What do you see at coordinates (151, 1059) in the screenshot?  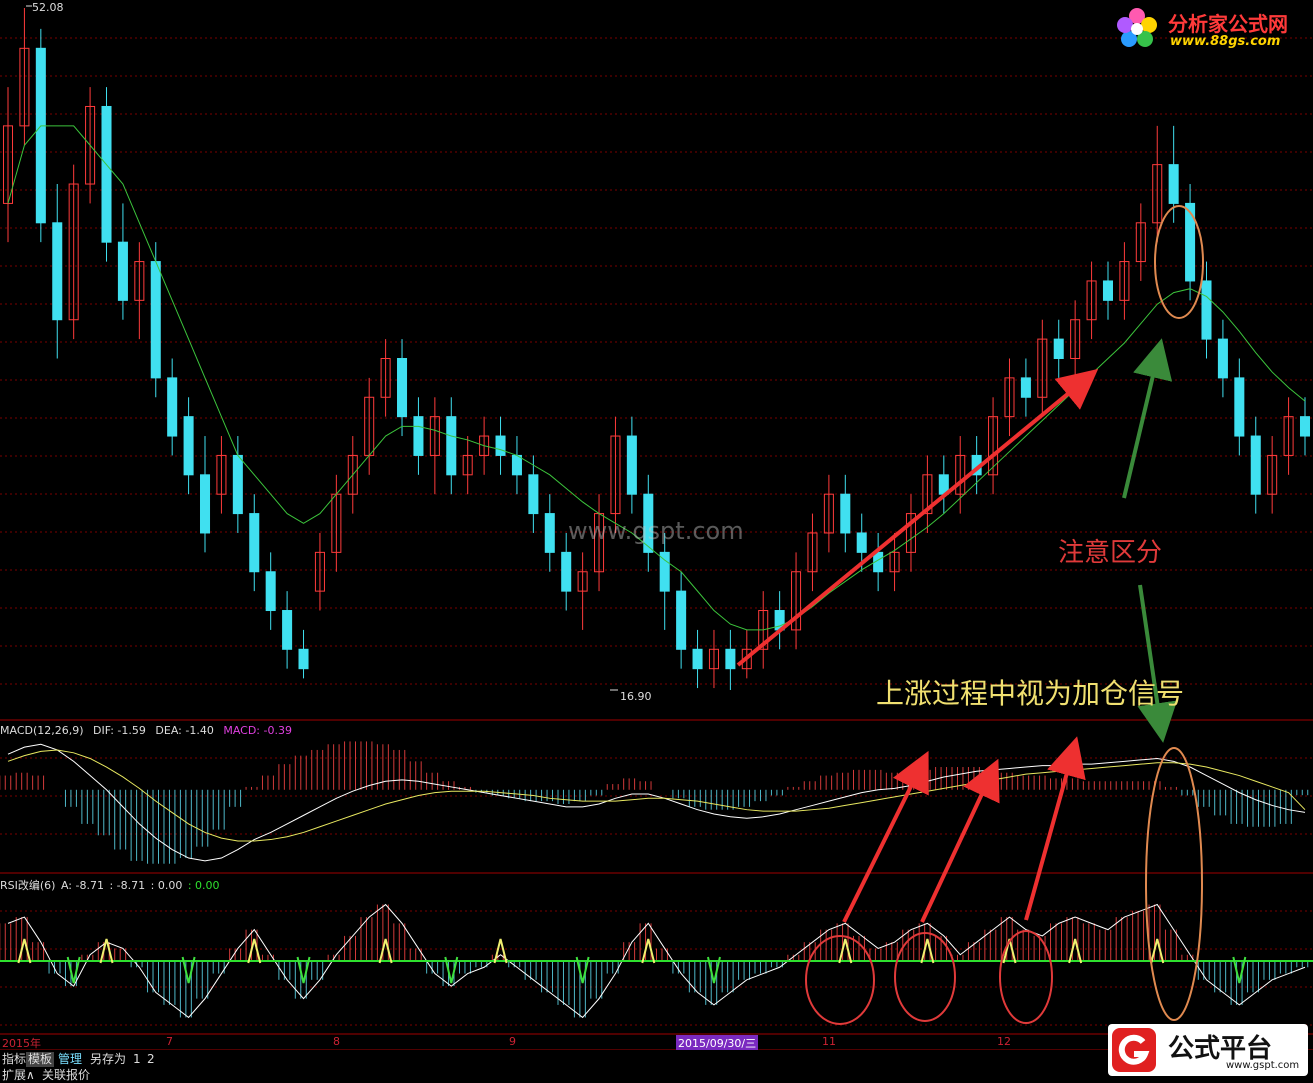 I see `tab-page-2: 2` at bounding box center [151, 1059].